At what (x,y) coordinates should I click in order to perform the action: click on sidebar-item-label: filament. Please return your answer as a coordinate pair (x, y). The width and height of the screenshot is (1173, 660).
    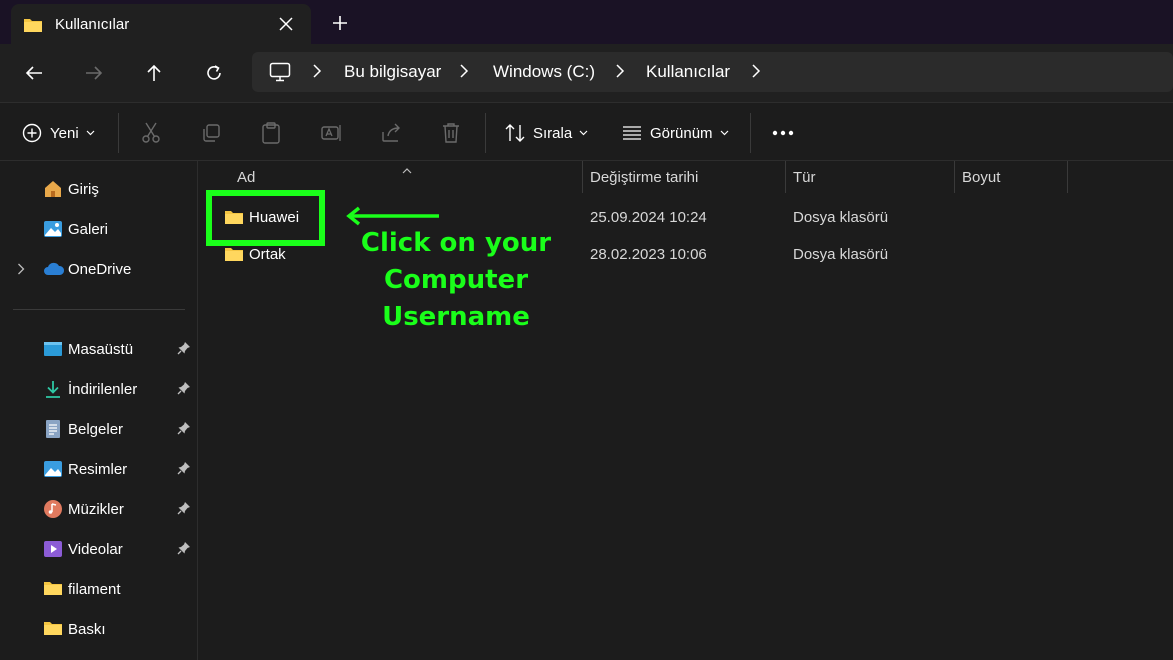
    Looking at the image, I should click on (94, 589).